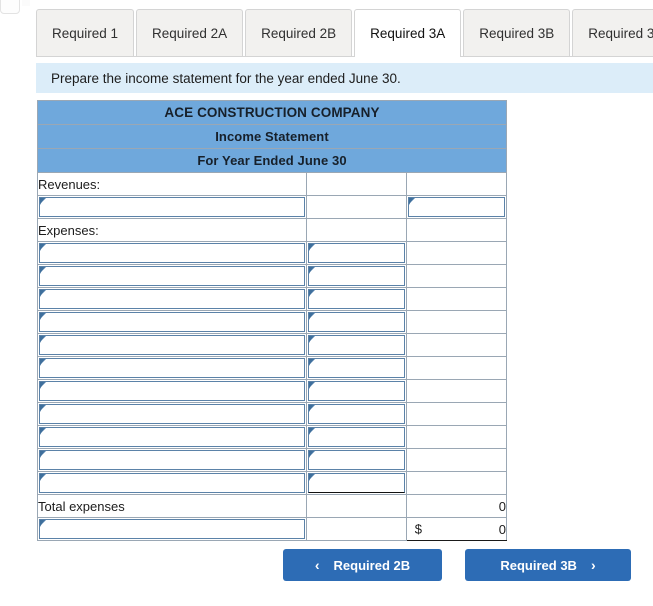 The width and height of the screenshot is (653, 606). Describe the element at coordinates (272, 184) in the screenshot. I see `revenues-section-label-row: Revenues:` at that location.